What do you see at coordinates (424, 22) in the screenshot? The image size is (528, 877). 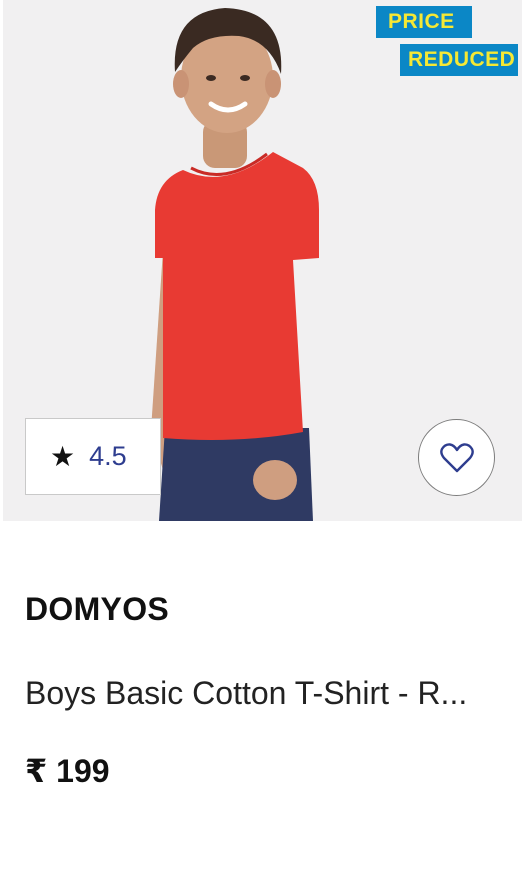 I see `badge-line-1: PRICE` at bounding box center [424, 22].